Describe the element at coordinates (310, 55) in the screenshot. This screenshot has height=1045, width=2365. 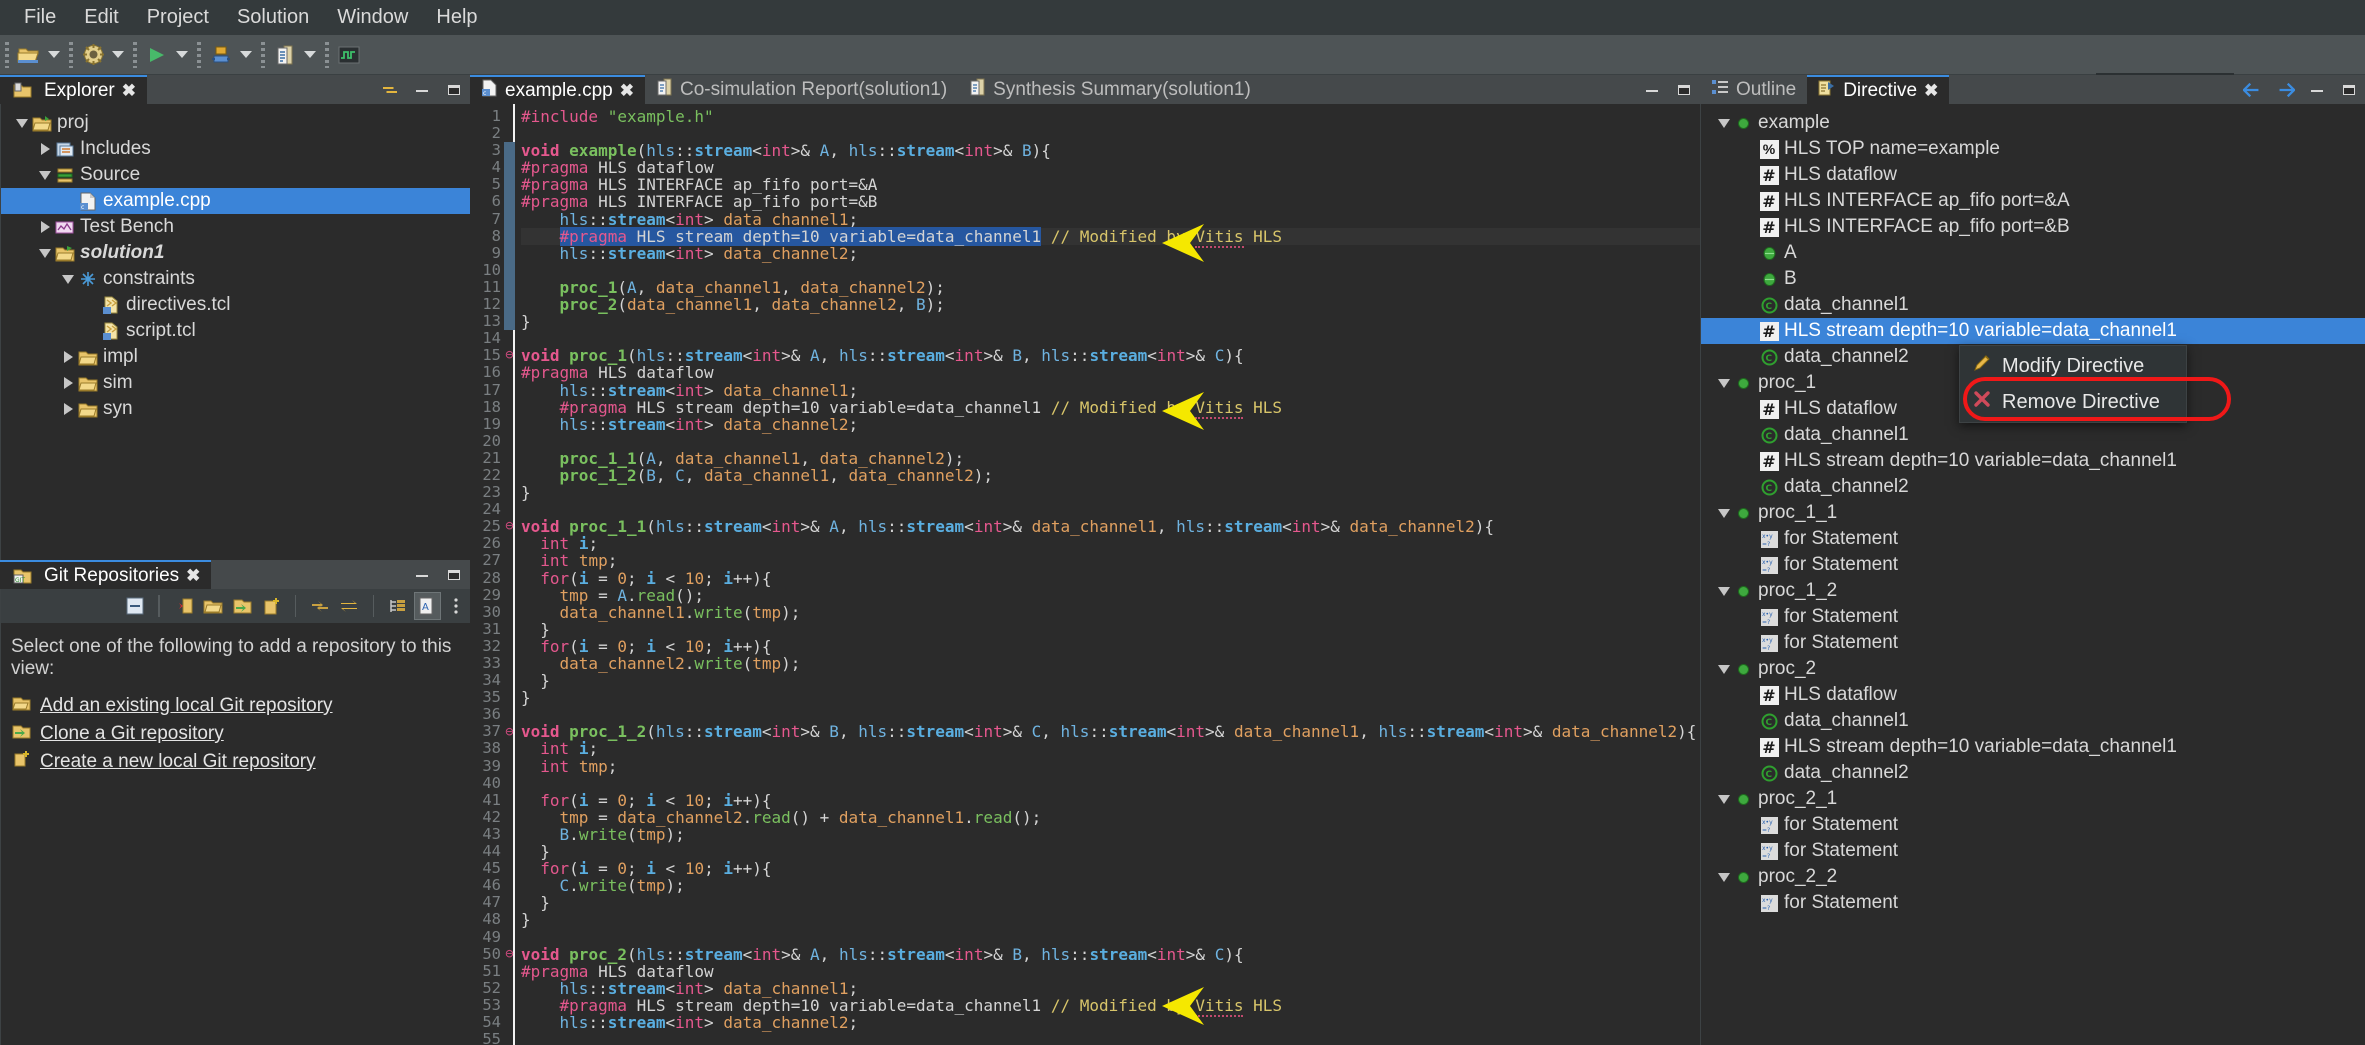
I see `report-dropdown-arrow` at that location.